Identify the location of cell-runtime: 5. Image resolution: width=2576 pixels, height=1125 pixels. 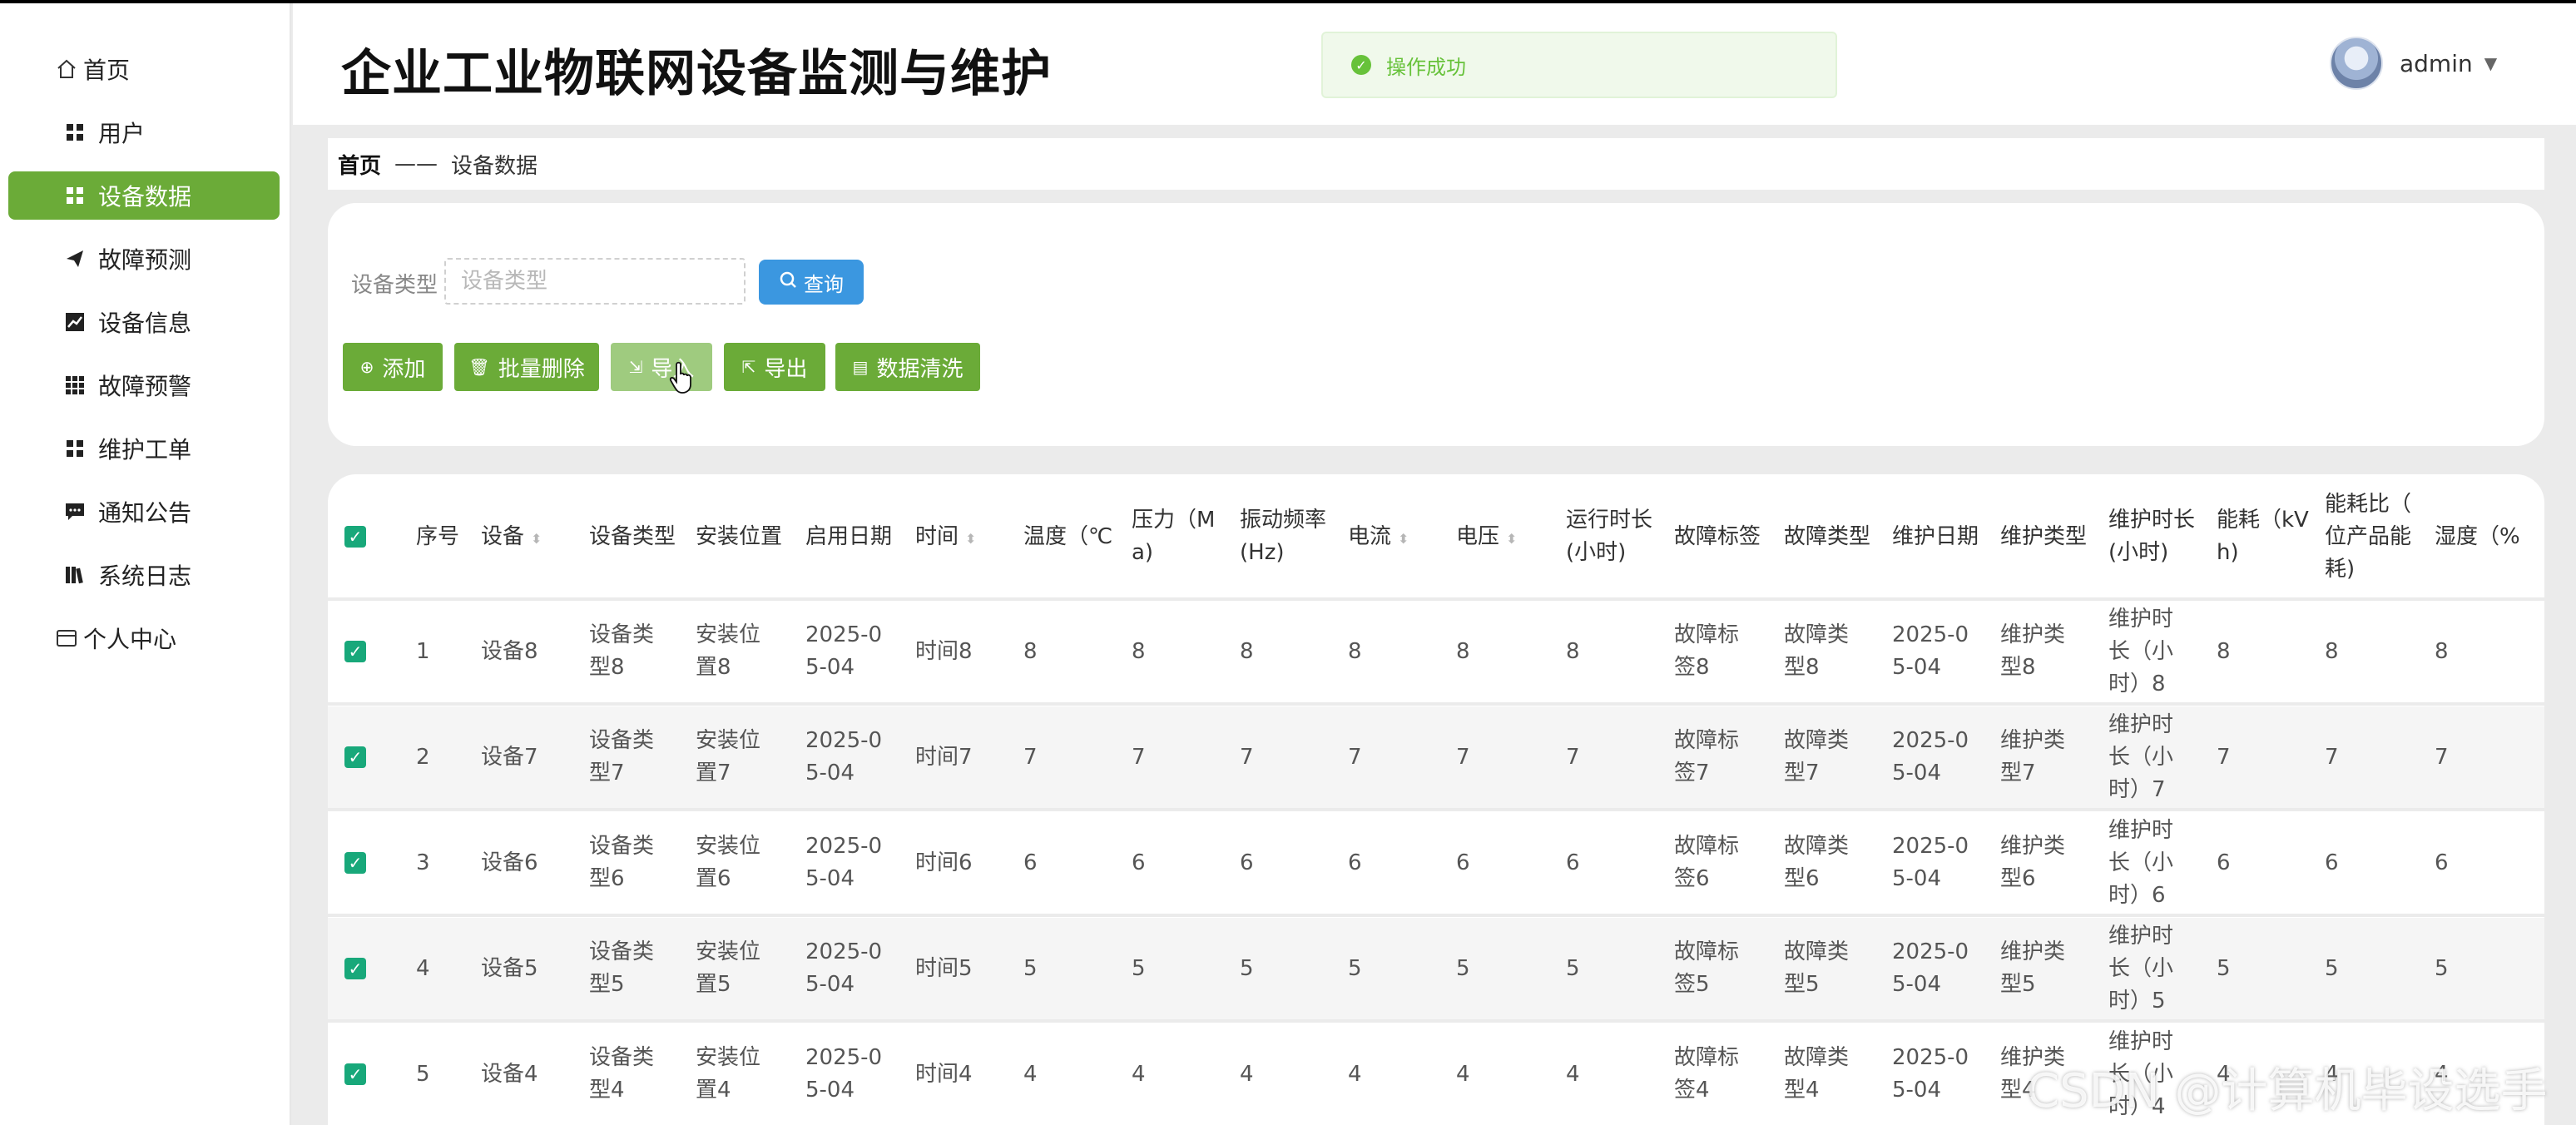
(1573, 968).